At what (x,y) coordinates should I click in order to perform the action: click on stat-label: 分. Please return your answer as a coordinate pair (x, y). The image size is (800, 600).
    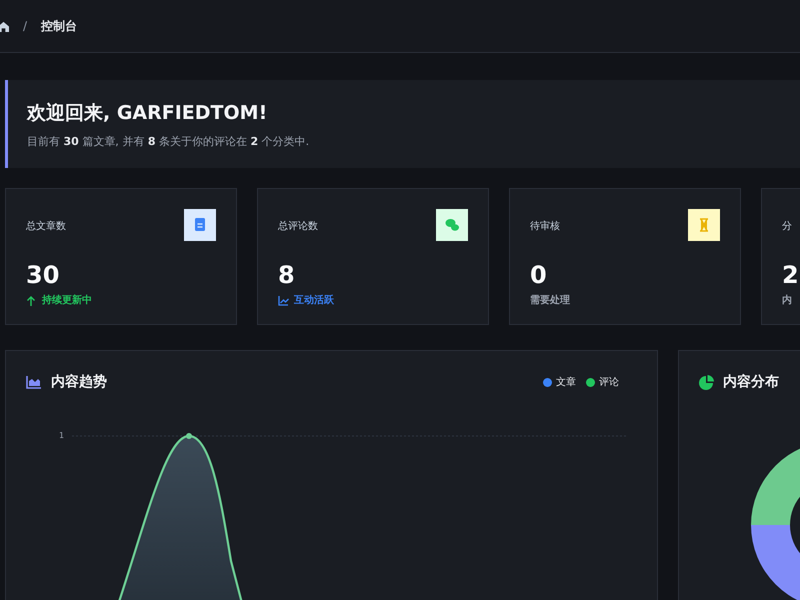
    Looking at the image, I should click on (787, 226).